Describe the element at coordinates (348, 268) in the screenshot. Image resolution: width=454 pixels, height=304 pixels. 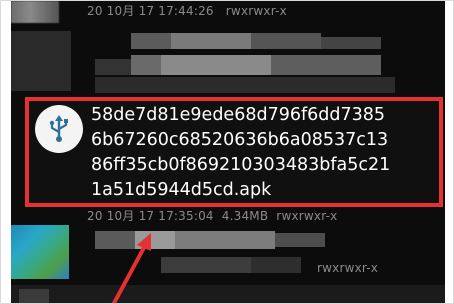
I see `file-meta: rwxrwxr-x` at that location.